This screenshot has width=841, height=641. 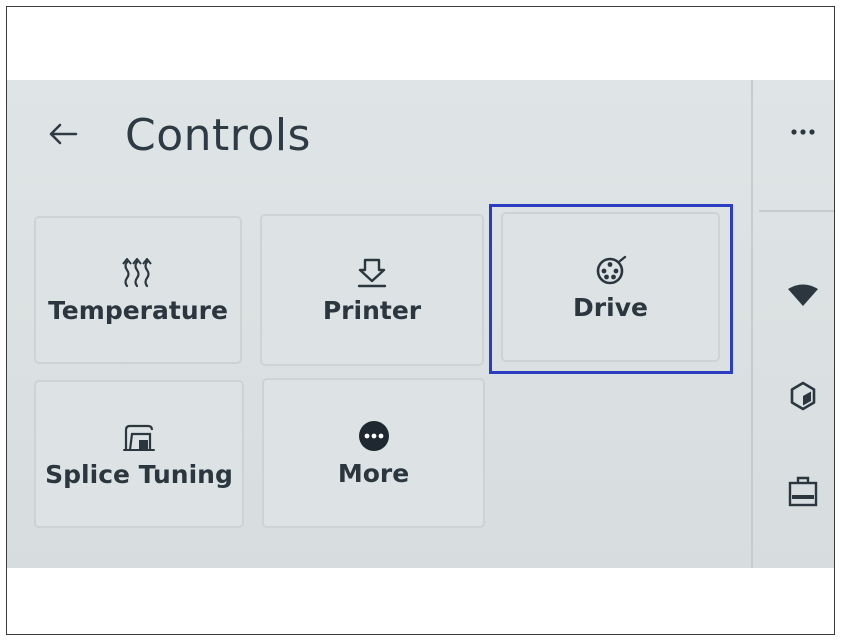 I want to click on ellipsis-icon, so click(x=803, y=132).